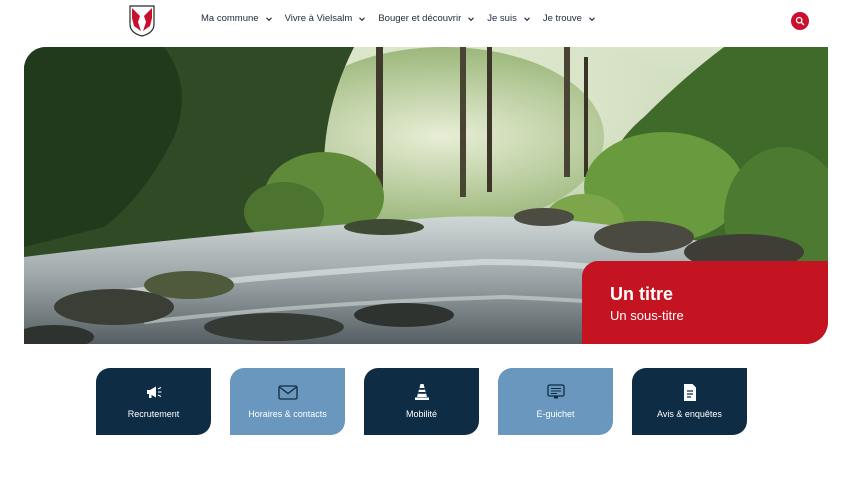 This screenshot has width=850, height=495. I want to click on quick-links: Recrutement Horaires & contacts Mobilité, so click(426, 402).